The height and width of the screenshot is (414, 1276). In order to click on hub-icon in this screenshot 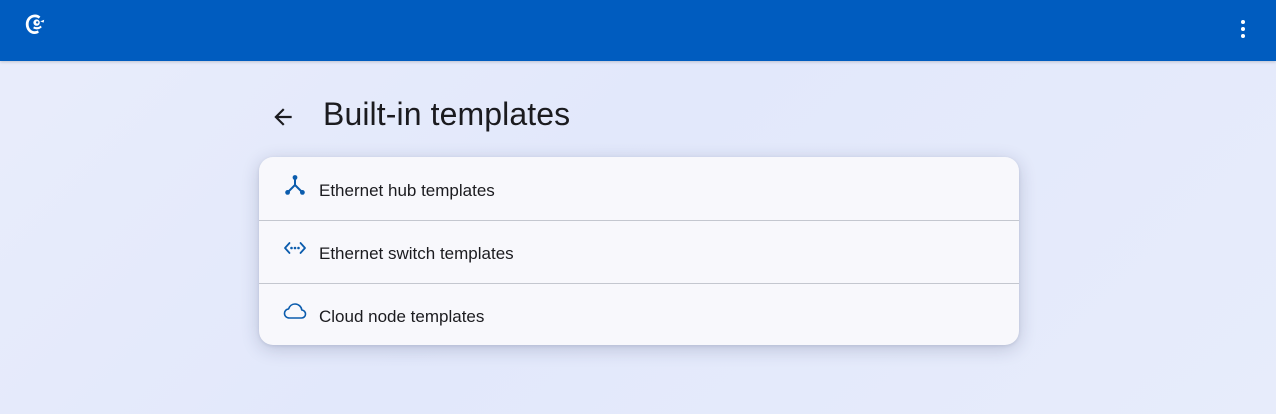, I will do `click(295, 185)`.